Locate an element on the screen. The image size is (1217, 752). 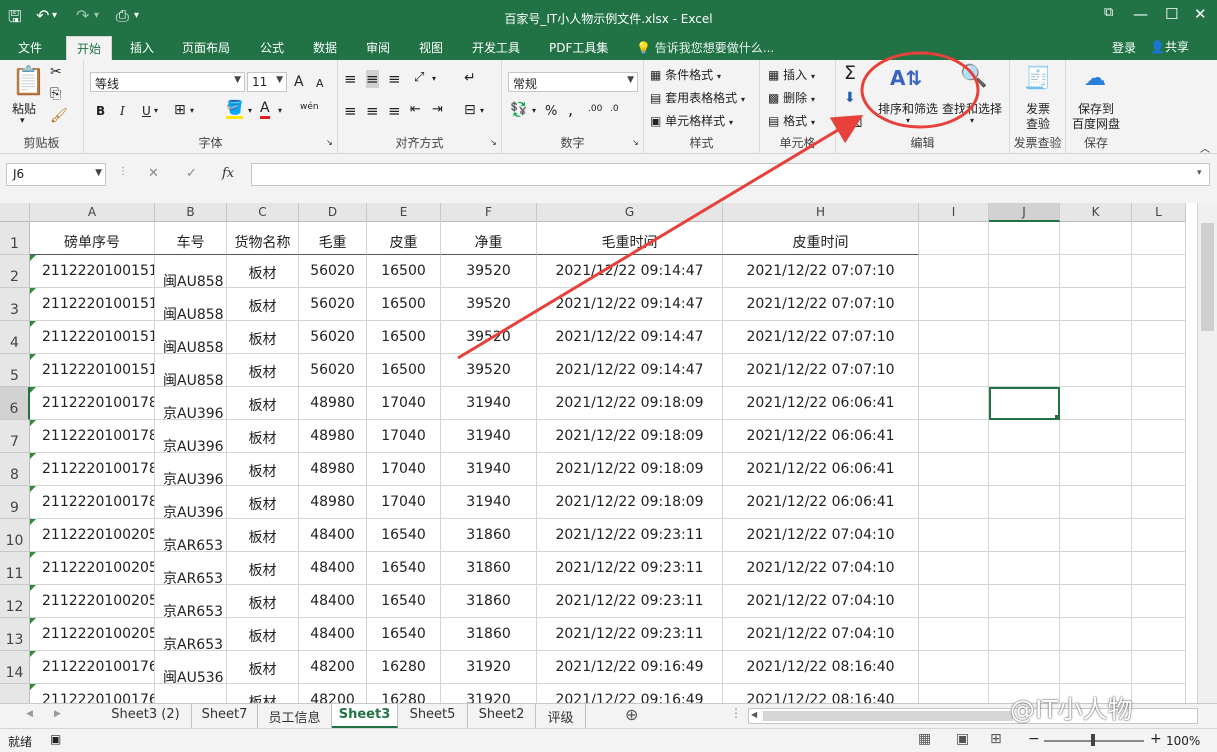
data-cell: 48400 is located at coordinates (333, 535).